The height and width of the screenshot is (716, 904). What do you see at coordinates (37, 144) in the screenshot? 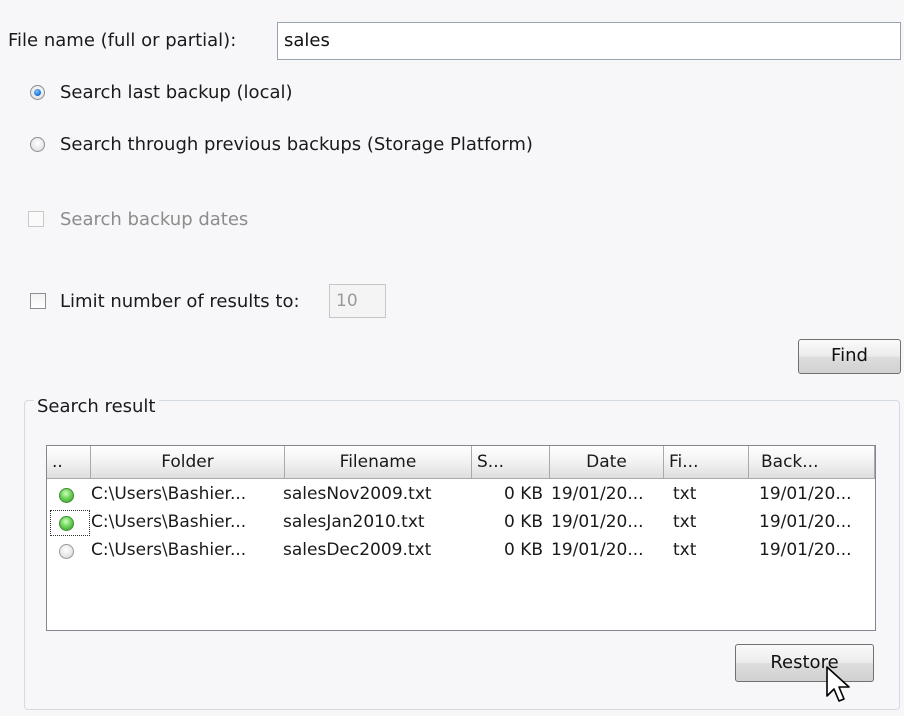
I see `radio-button-unchecked` at bounding box center [37, 144].